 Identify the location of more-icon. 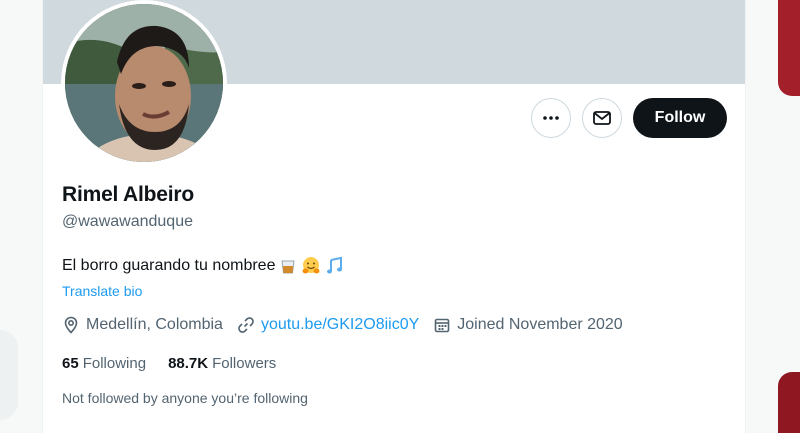
(551, 118).